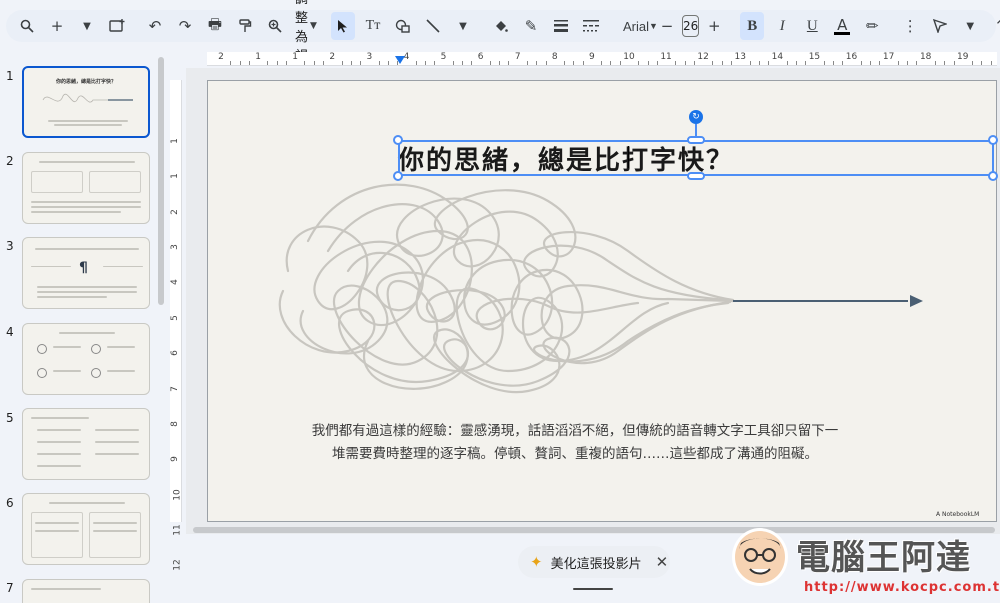 This screenshot has height=603, width=1000. Describe the element at coordinates (174, 459) in the screenshot. I see `ruler-label: 9` at that location.